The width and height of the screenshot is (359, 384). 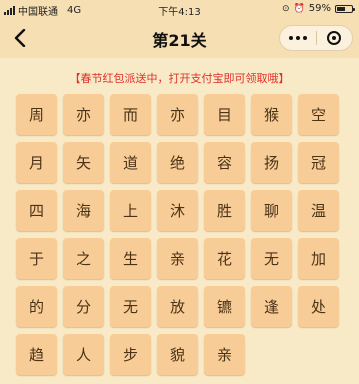 What do you see at coordinates (271, 162) in the screenshot?
I see `character-tile: 扬` at bounding box center [271, 162].